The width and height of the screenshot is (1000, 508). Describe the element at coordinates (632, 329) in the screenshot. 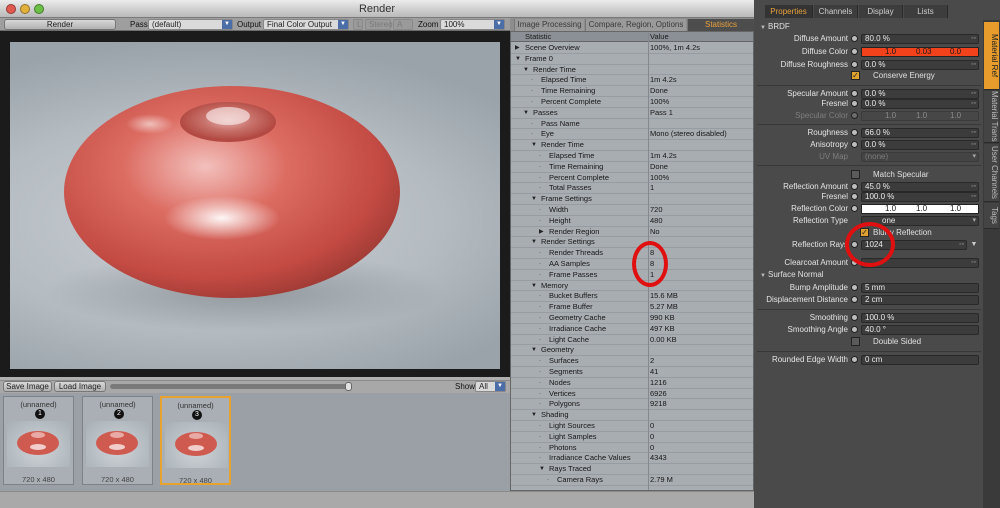

I see `statistic-row: · Irradiance Cache 497 KB` at that location.